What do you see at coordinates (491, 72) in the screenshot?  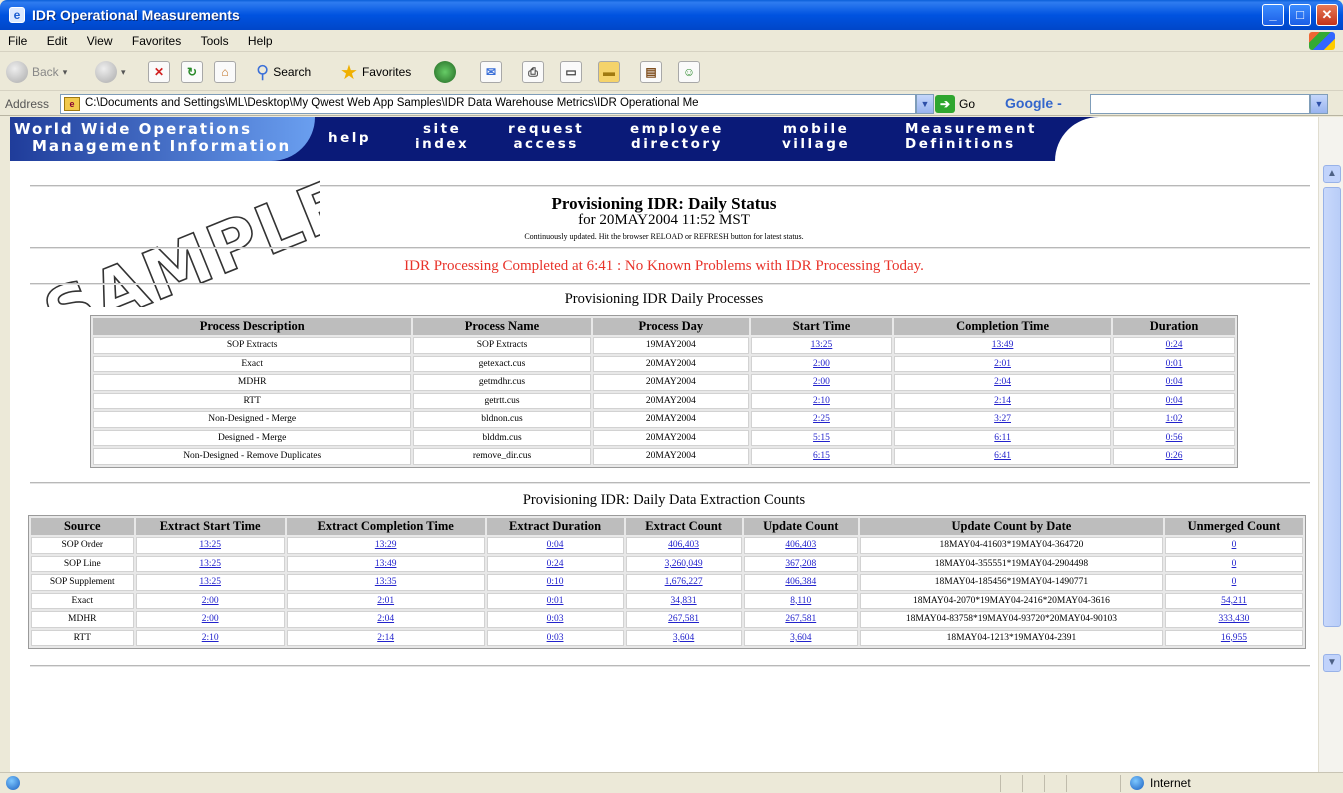 I see `mail-button: ✉` at bounding box center [491, 72].